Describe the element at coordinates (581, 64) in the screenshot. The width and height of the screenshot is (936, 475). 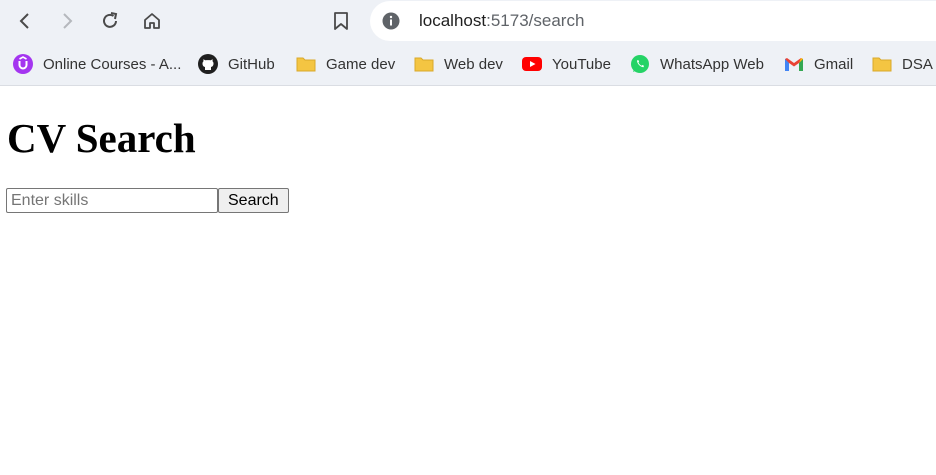
I see `bookmark-label: YouTube` at that location.